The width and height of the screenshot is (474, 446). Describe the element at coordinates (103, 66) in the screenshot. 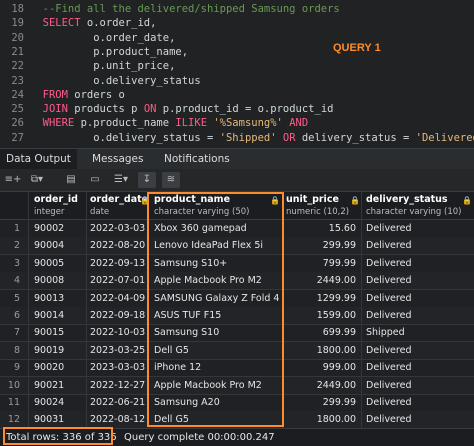

I see `code-text: p.unit_price,` at that location.